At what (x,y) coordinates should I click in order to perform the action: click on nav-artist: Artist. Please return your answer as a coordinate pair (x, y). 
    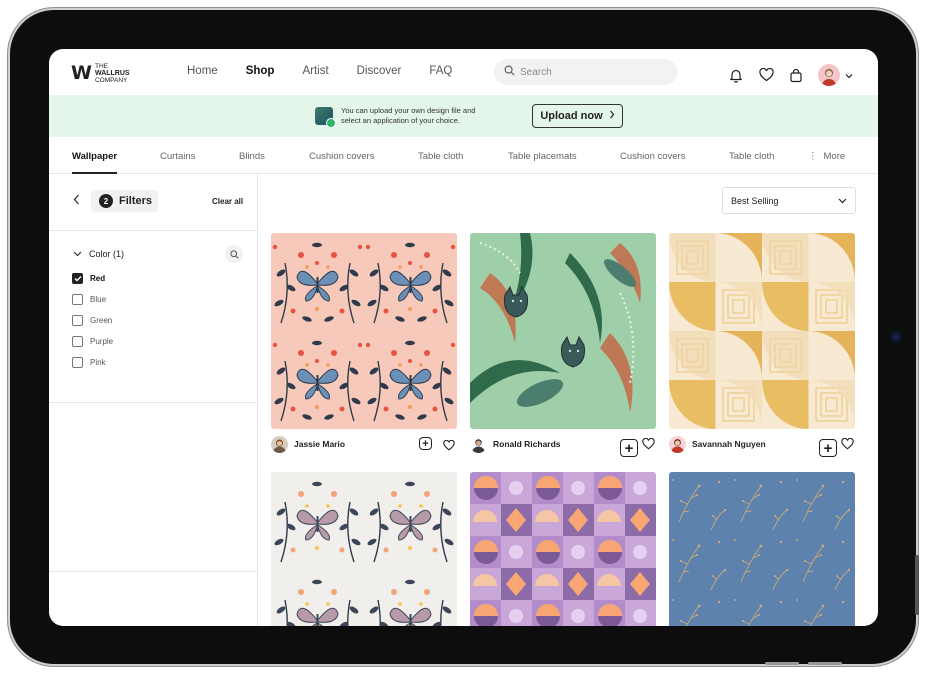
    Looking at the image, I should click on (315, 71).